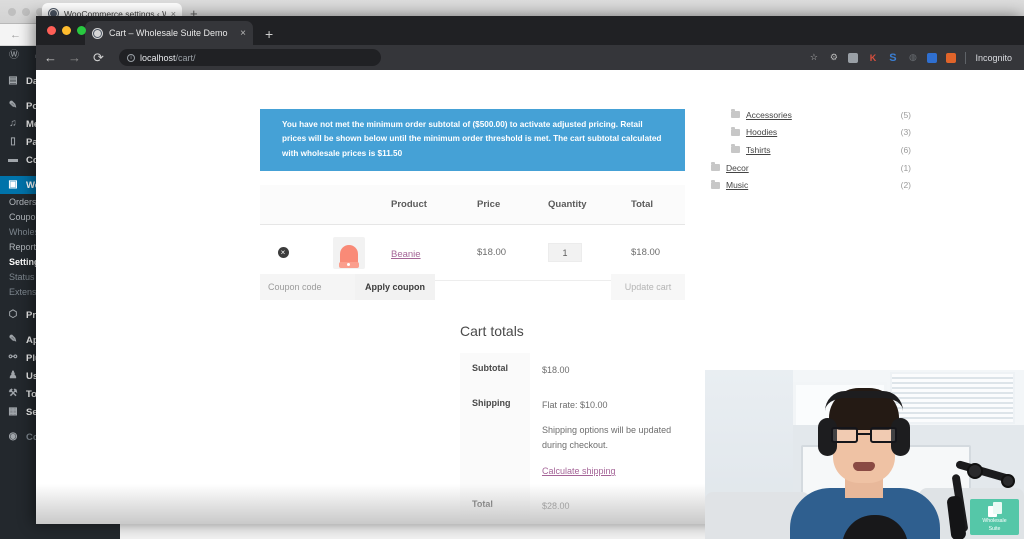  Describe the element at coordinates (769, 115) in the screenshot. I see `category-label-accessories: Accessories` at that location.